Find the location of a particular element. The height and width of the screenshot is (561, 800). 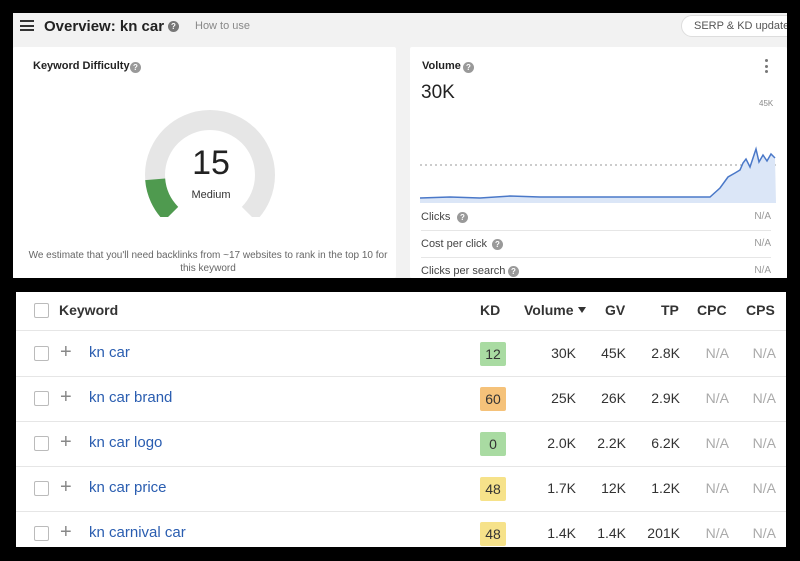

column-gv: GV is located at coordinates (615, 310).